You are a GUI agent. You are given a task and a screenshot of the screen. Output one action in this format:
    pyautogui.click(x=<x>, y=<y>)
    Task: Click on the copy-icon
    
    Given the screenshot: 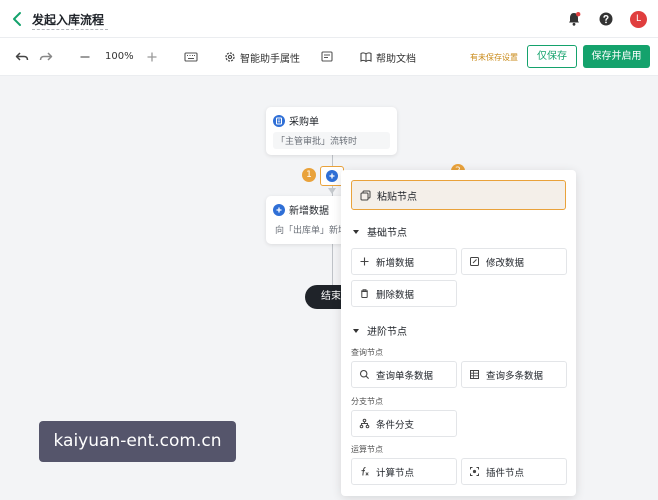 What is the action you would take?
    pyautogui.click(x=365, y=195)
    